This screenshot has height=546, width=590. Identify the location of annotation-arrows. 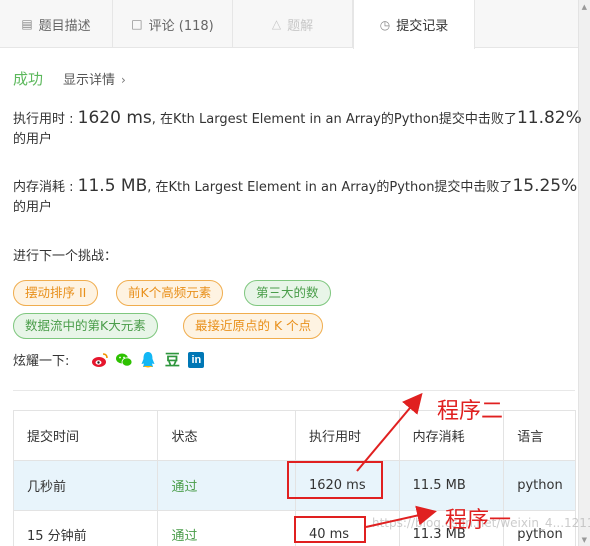
(396, 460).